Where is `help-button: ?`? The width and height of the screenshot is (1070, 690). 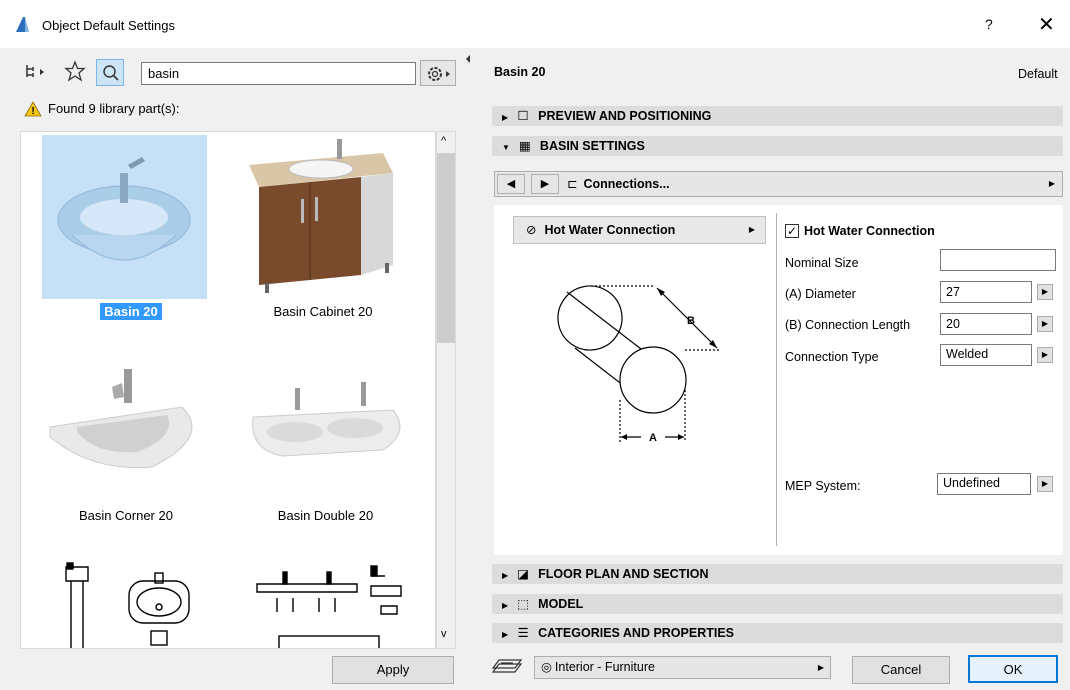 help-button: ? is located at coordinates (989, 24).